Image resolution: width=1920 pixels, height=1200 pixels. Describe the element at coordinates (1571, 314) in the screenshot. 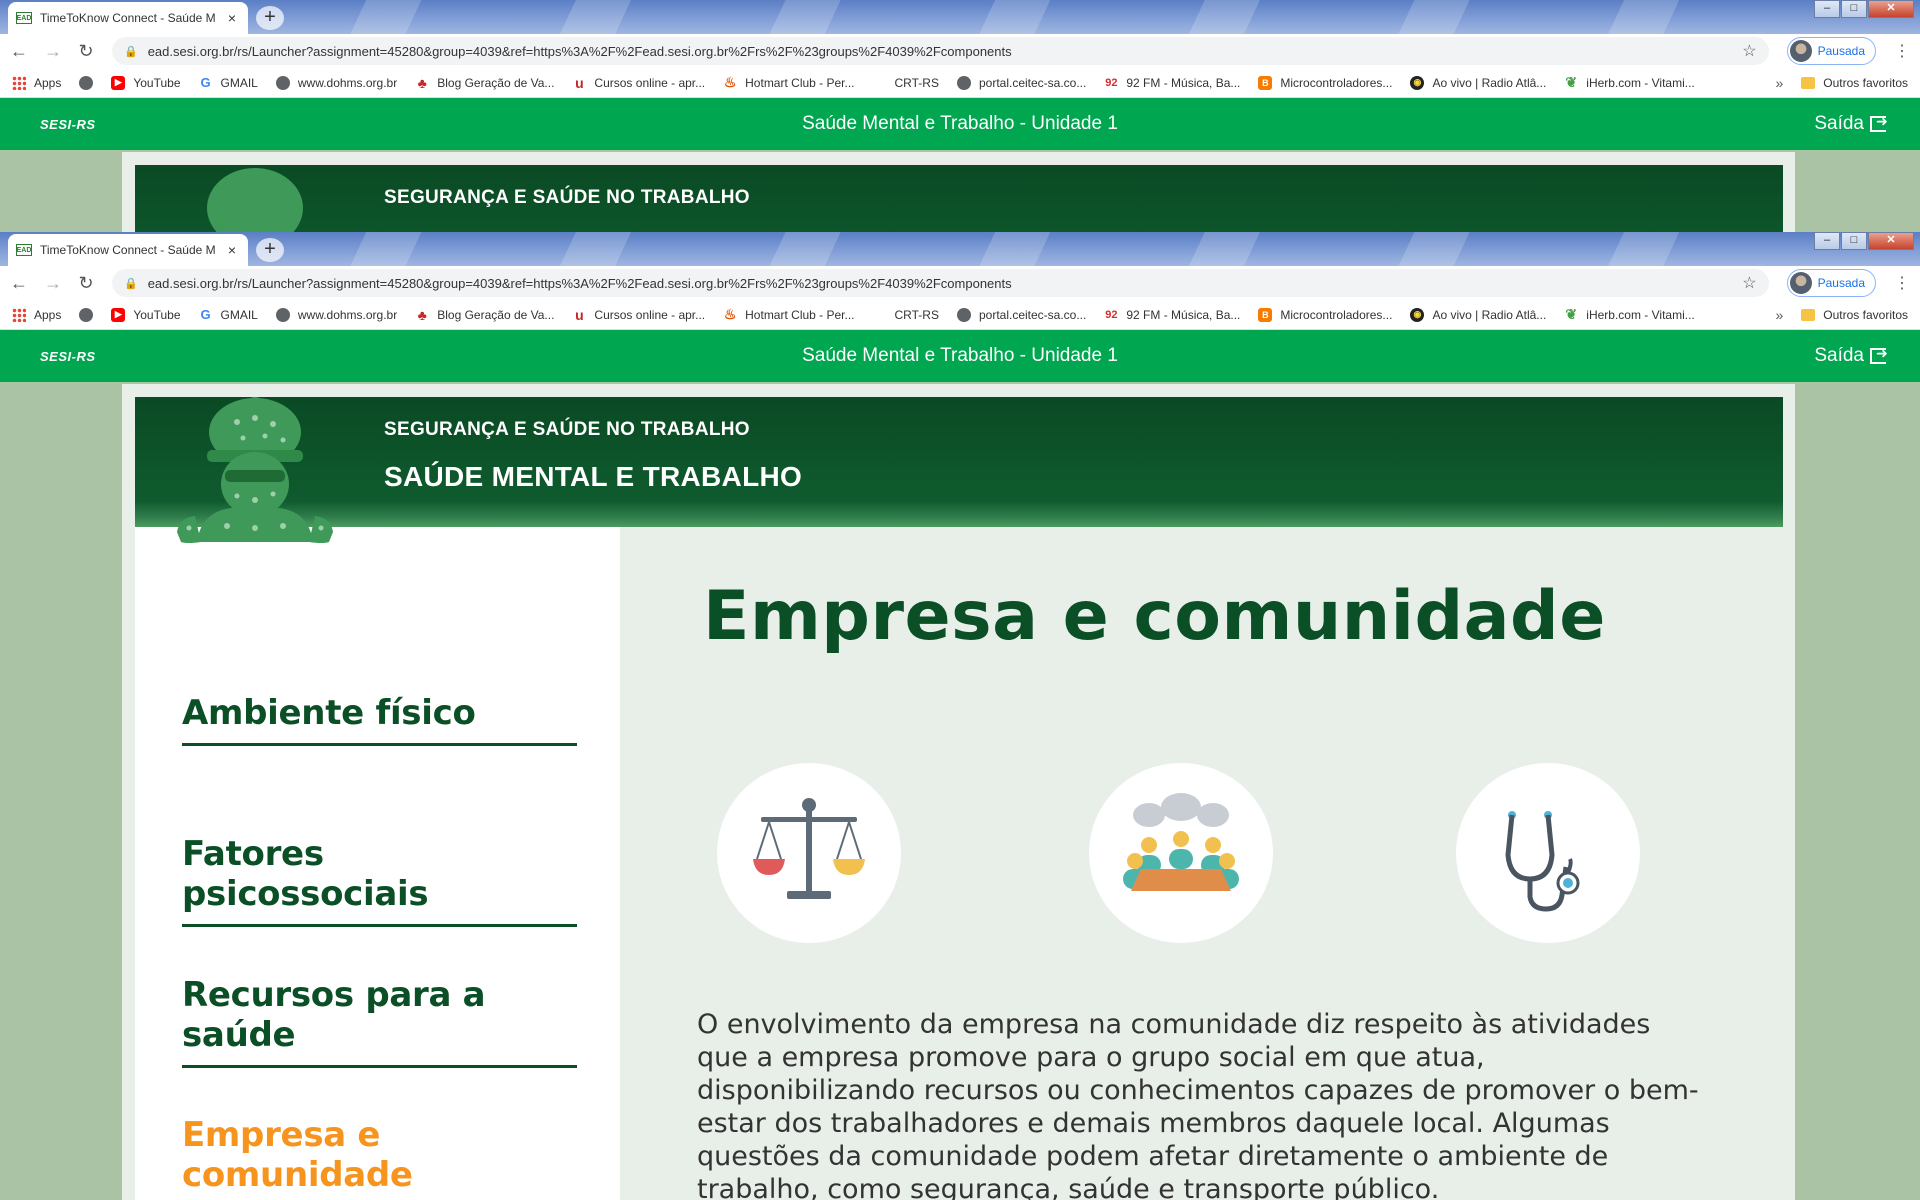

I see `leaf-icon: ❦` at that location.